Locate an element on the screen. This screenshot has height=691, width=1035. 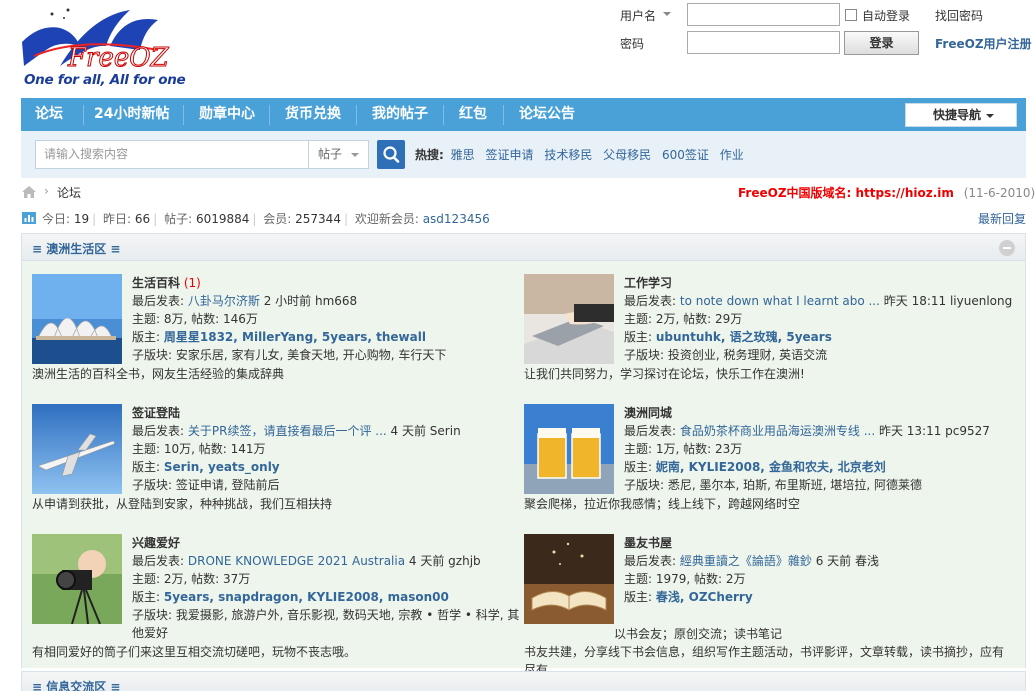
username-label: 用户名 is located at coordinates (638, 16).